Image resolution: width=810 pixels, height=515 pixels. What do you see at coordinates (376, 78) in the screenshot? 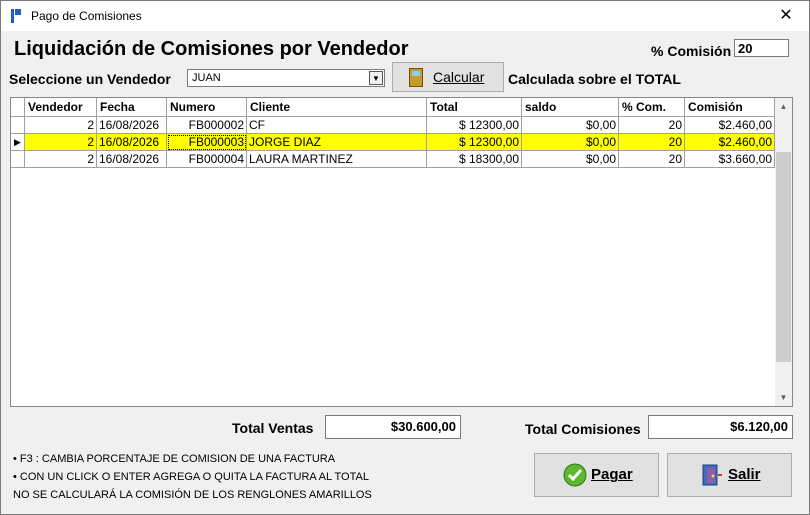
I see `chevron-down-icon: ▼` at bounding box center [376, 78].